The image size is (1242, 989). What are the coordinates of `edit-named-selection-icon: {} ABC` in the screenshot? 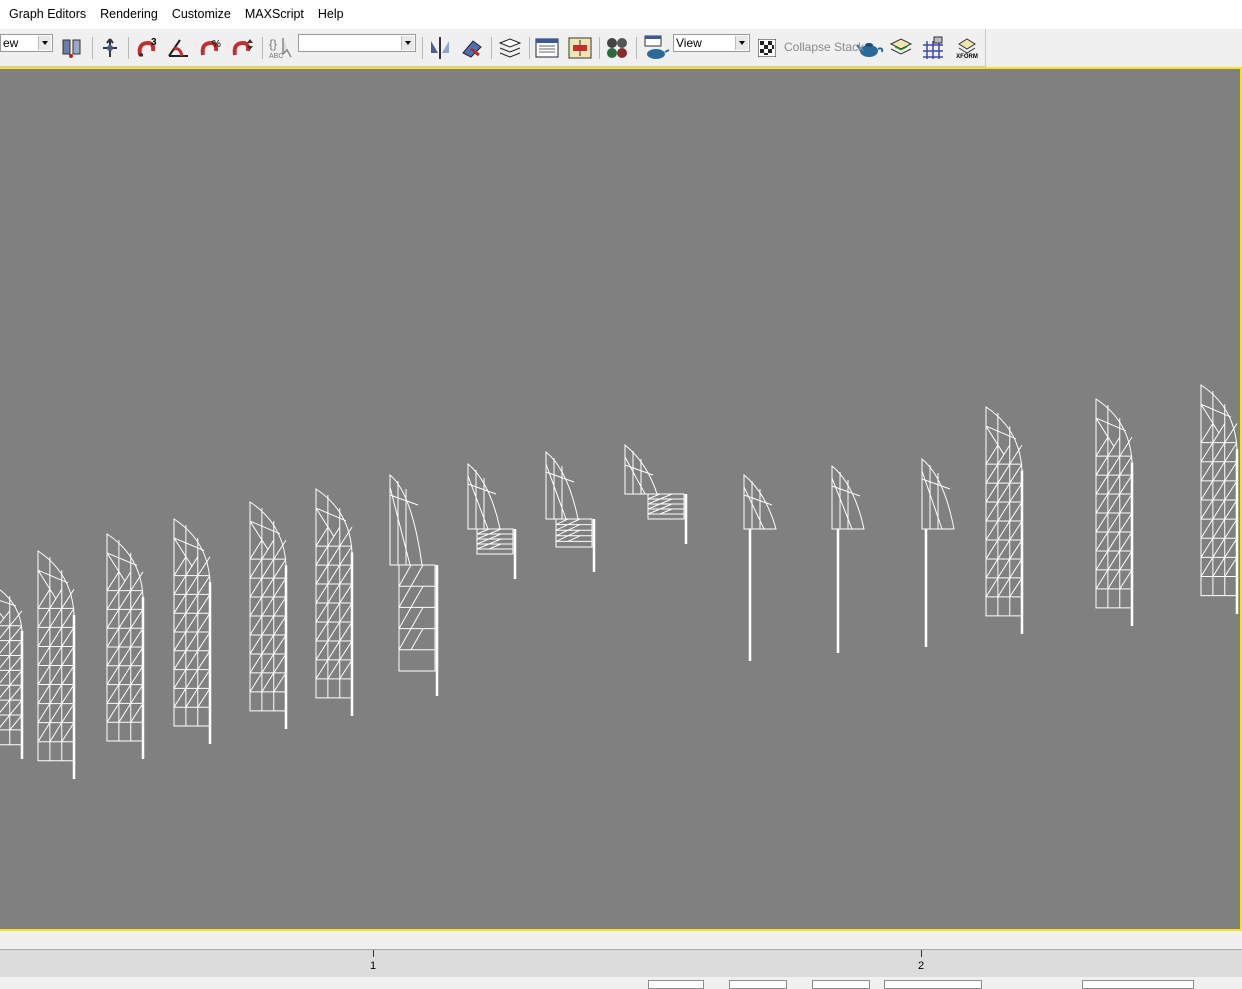 It's located at (281, 48).